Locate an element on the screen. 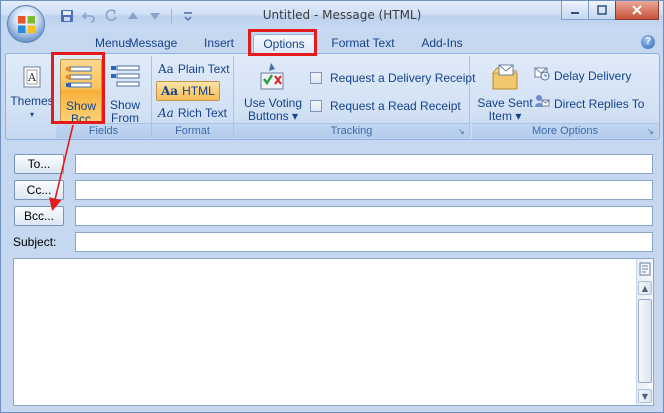 The width and height of the screenshot is (664, 413). tab-format-text: Format Text is located at coordinates (363, 43).